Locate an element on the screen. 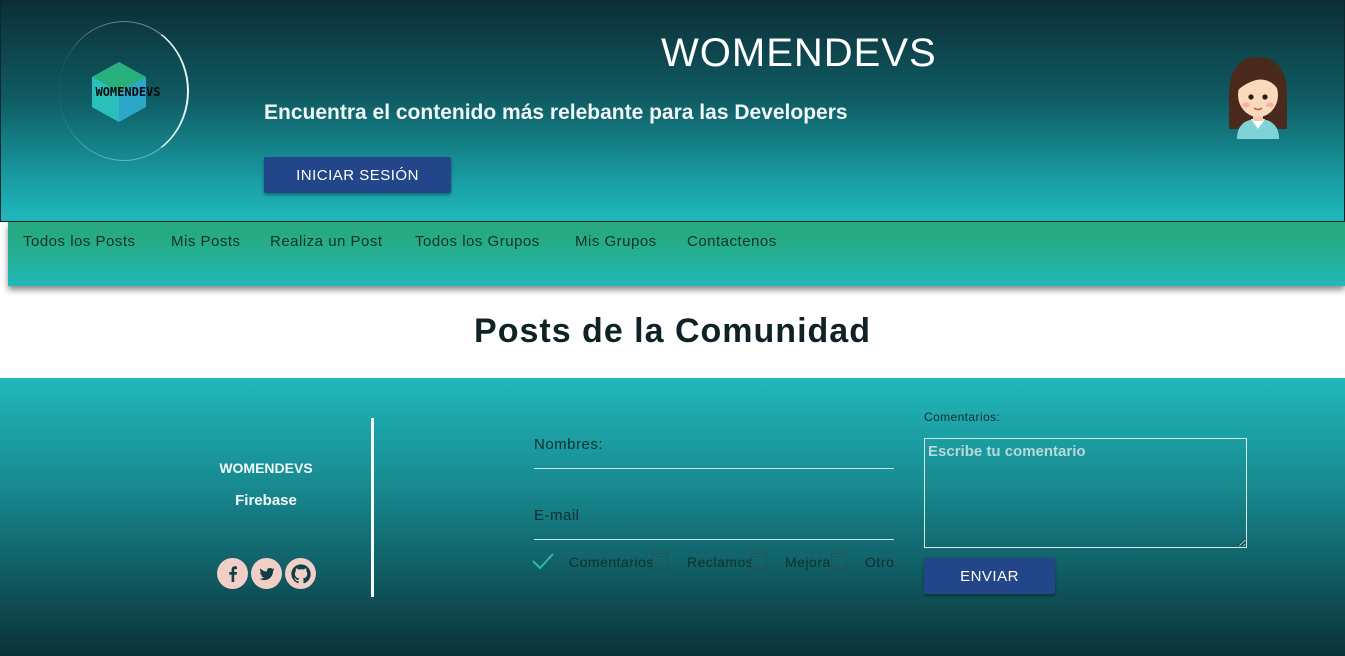  footer-divider is located at coordinates (372, 507).